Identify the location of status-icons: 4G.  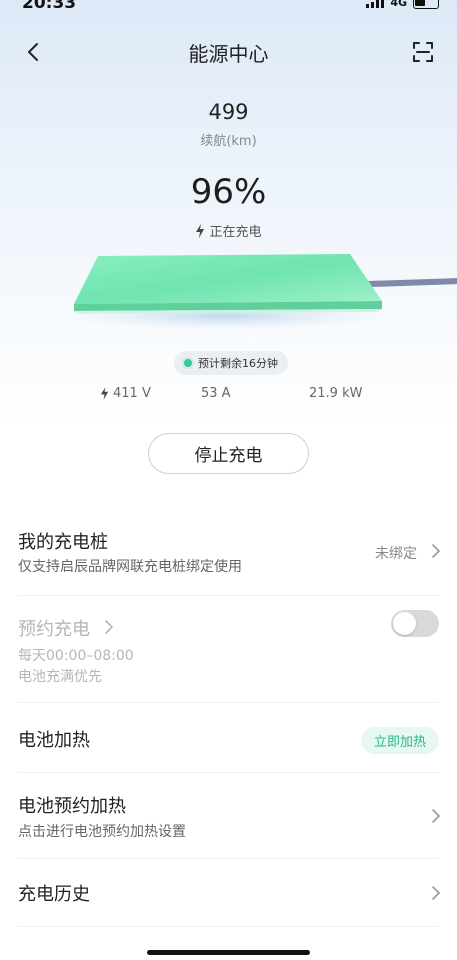
(402, 4).